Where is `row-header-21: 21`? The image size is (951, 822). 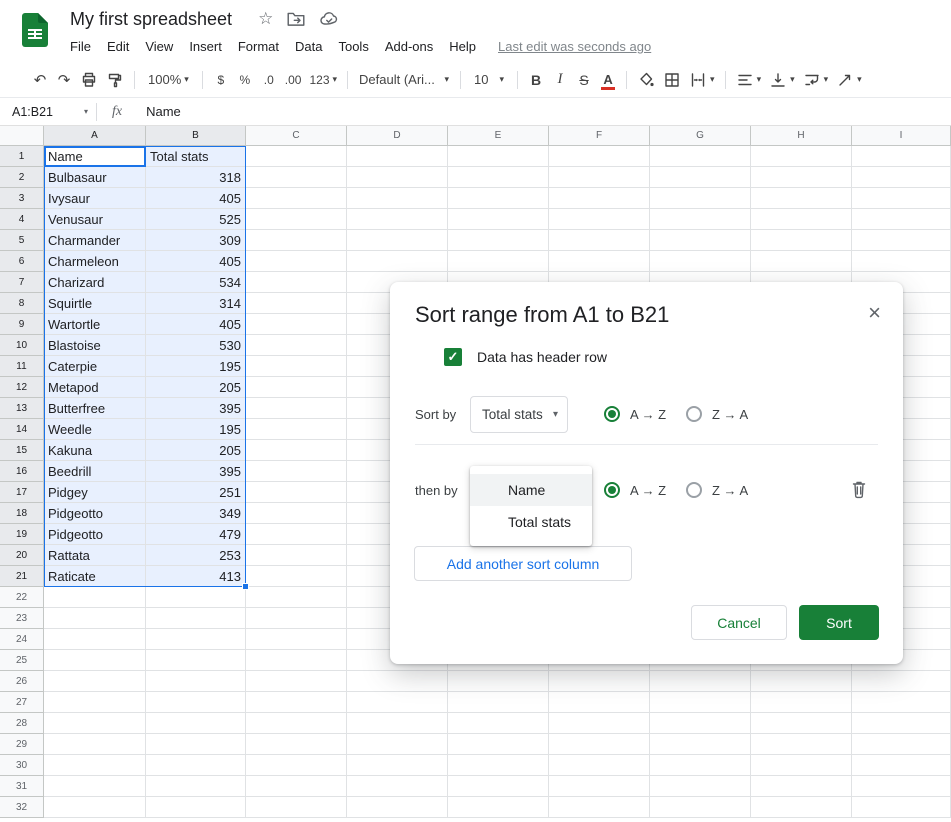
row-header-21: 21 is located at coordinates (22, 576).